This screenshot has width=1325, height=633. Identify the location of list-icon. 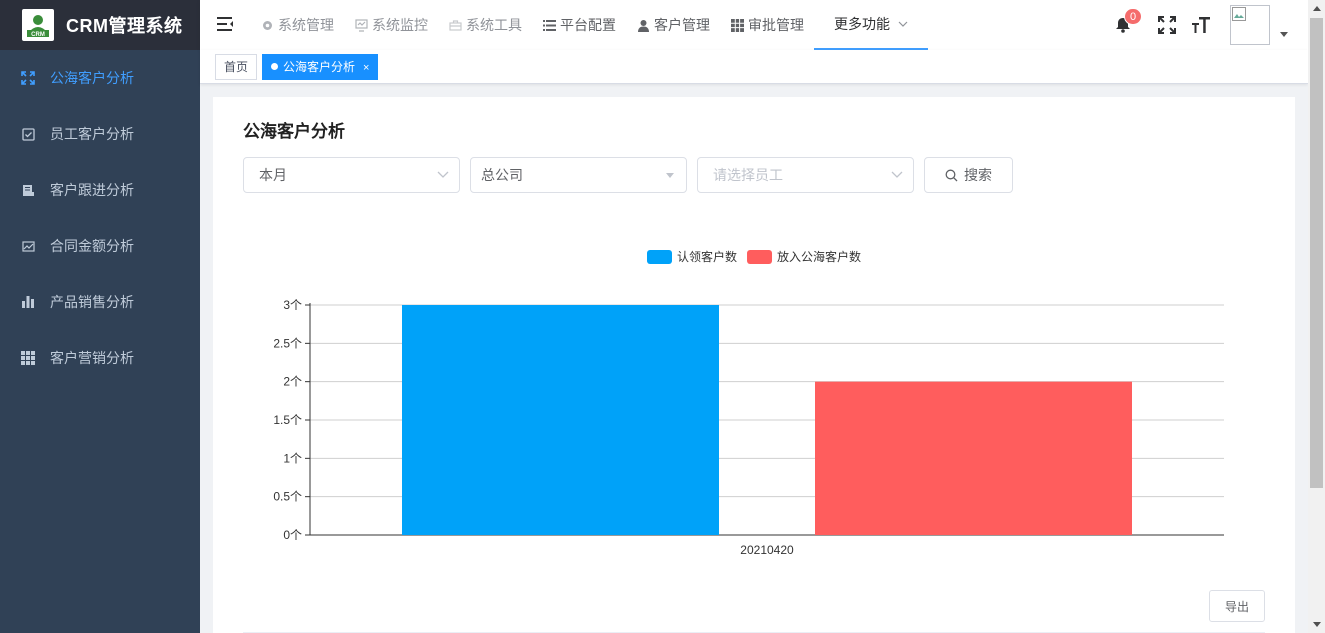
(549, 25).